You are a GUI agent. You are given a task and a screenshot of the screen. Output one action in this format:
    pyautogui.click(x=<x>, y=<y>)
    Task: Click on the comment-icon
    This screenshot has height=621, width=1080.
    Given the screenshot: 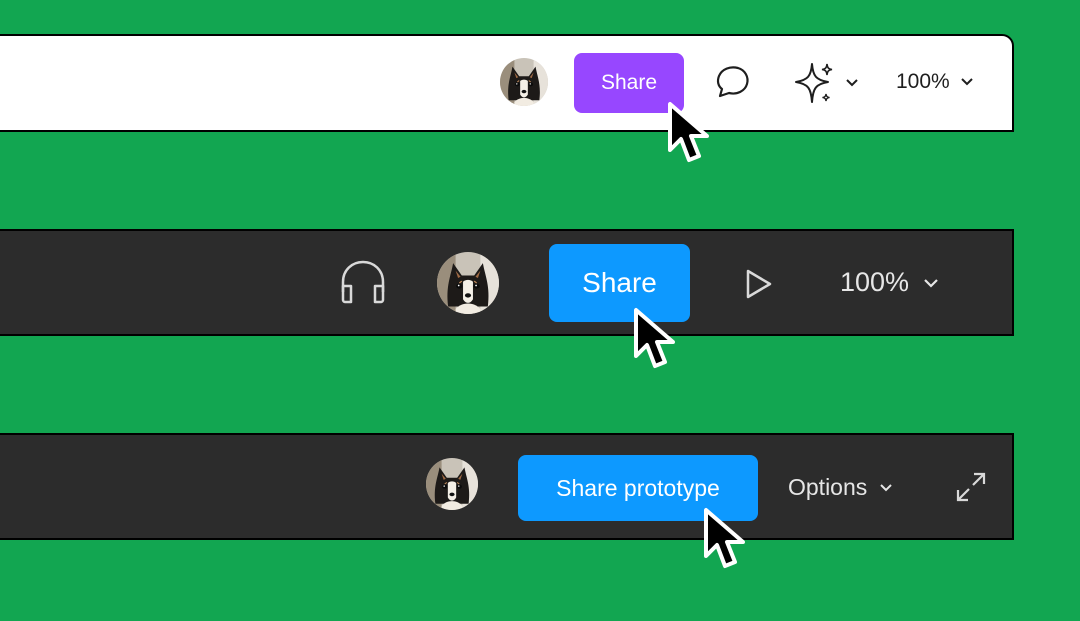 What is the action you would take?
    pyautogui.click(x=732, y=83)
    